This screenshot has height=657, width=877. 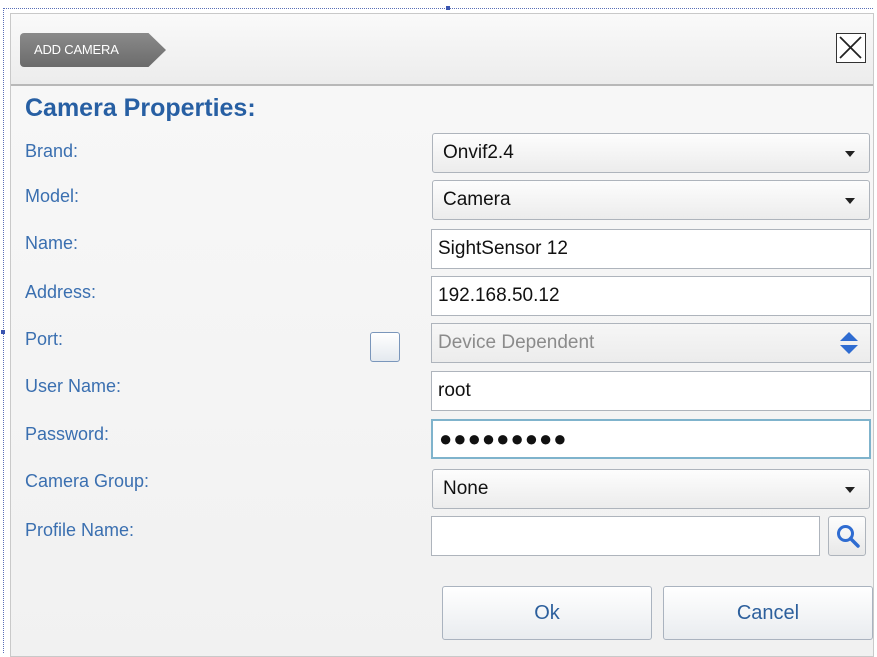 I want to click on section-title: Camera Properties:, so click(x=140, y=108).